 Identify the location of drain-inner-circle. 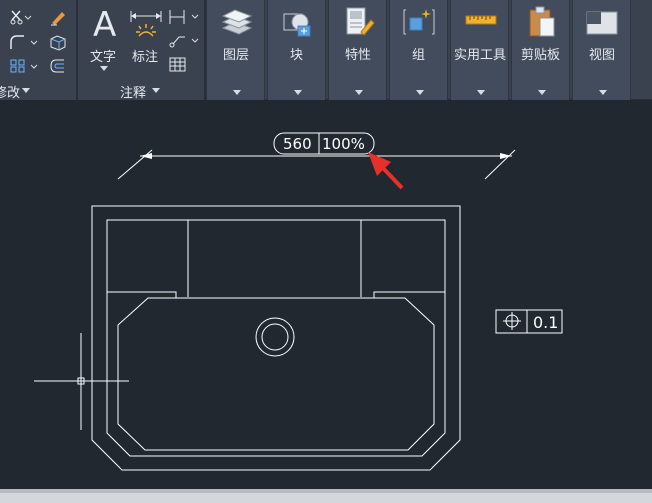
(275, 337).